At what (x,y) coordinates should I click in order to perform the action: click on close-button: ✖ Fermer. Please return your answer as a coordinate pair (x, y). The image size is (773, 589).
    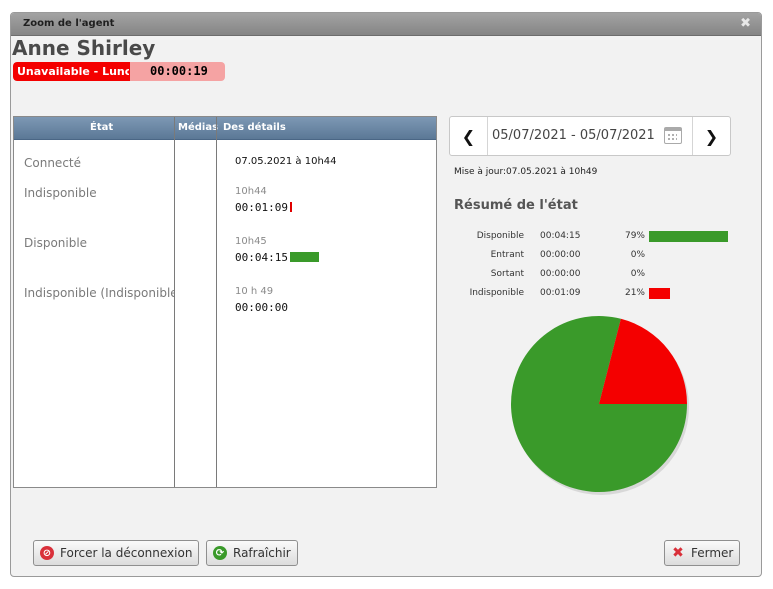
    Looking at the image, I should click on (702, 553).